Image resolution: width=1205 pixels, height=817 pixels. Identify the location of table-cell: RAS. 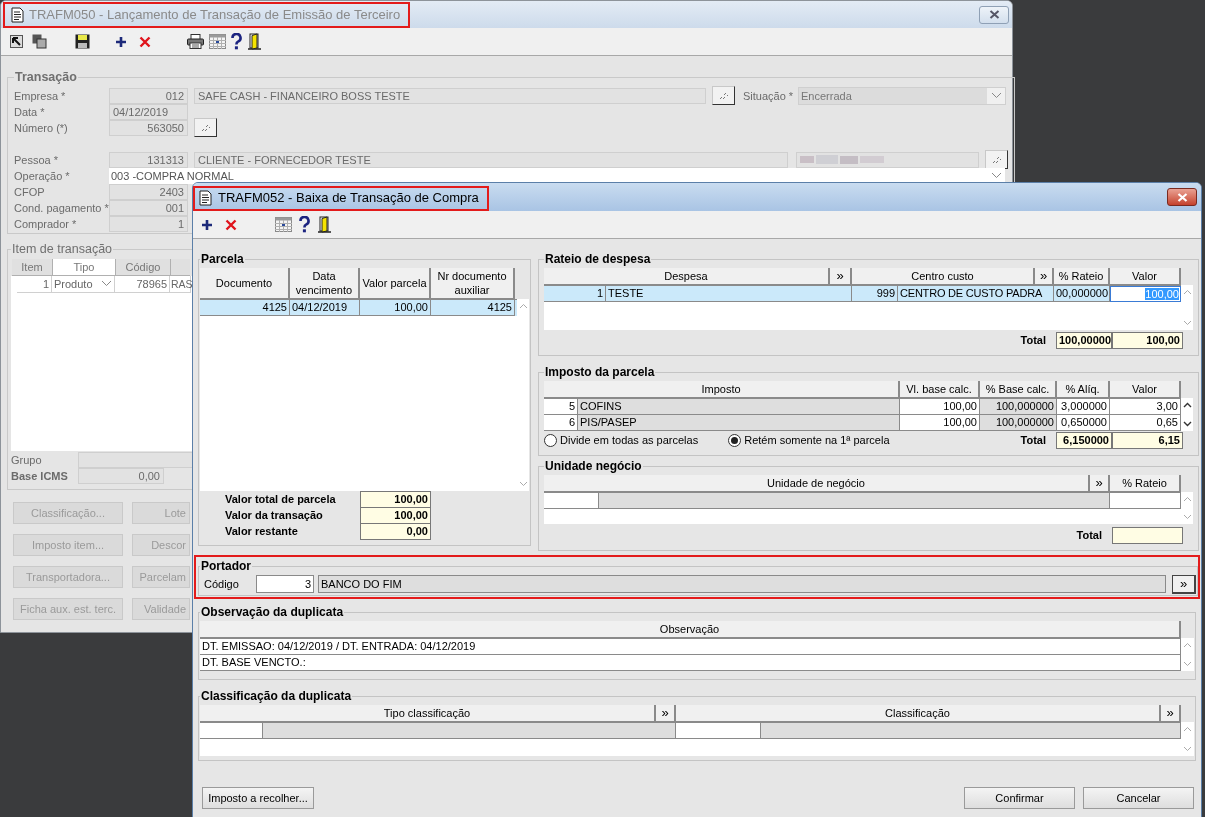
(180, 284).